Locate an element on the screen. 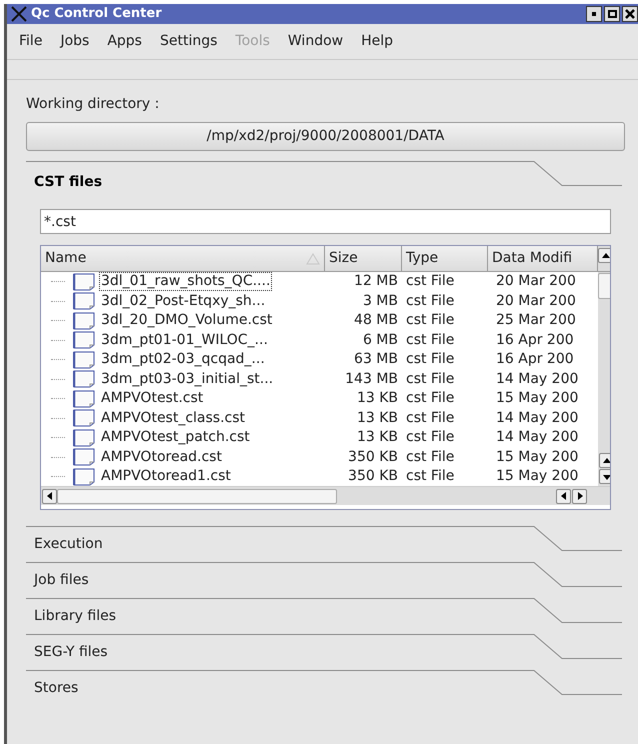  section-header: SEG-Y files is located at coordinates (325, 652).